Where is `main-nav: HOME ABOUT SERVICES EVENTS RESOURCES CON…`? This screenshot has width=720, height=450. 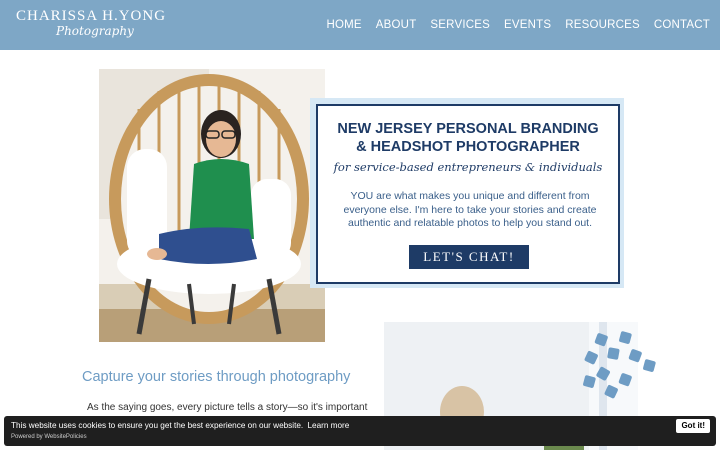
main-nav: HOME ABOUT SERVICES EVENTS RESOURCES CON… is located at coordinates (518, 25).